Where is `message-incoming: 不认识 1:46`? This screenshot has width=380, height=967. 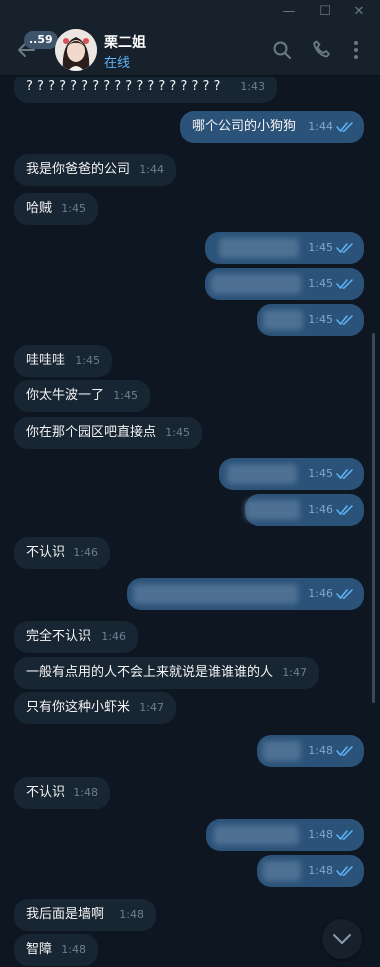 message-incoming: 不认识 1:46 is located at coordinates (62, 553).